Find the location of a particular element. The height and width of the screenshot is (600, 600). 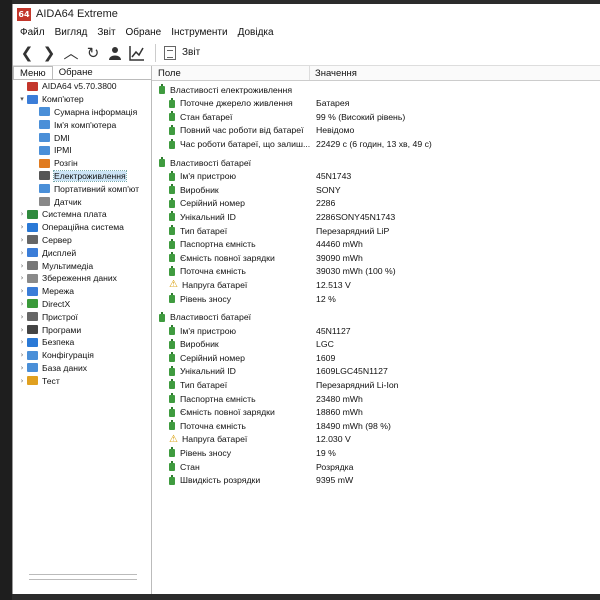

tree-item: › Мультимедіа is located at coordinates (82, 265).